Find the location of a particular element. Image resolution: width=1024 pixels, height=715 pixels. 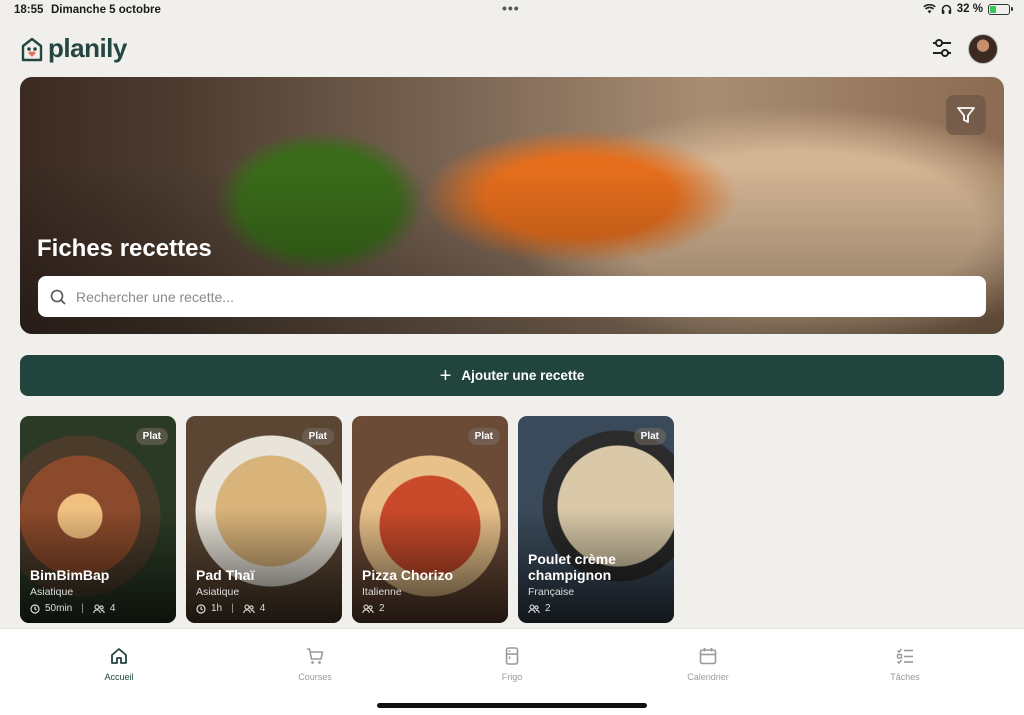

recipe-time: 1h is located at coordinates (217, 608).